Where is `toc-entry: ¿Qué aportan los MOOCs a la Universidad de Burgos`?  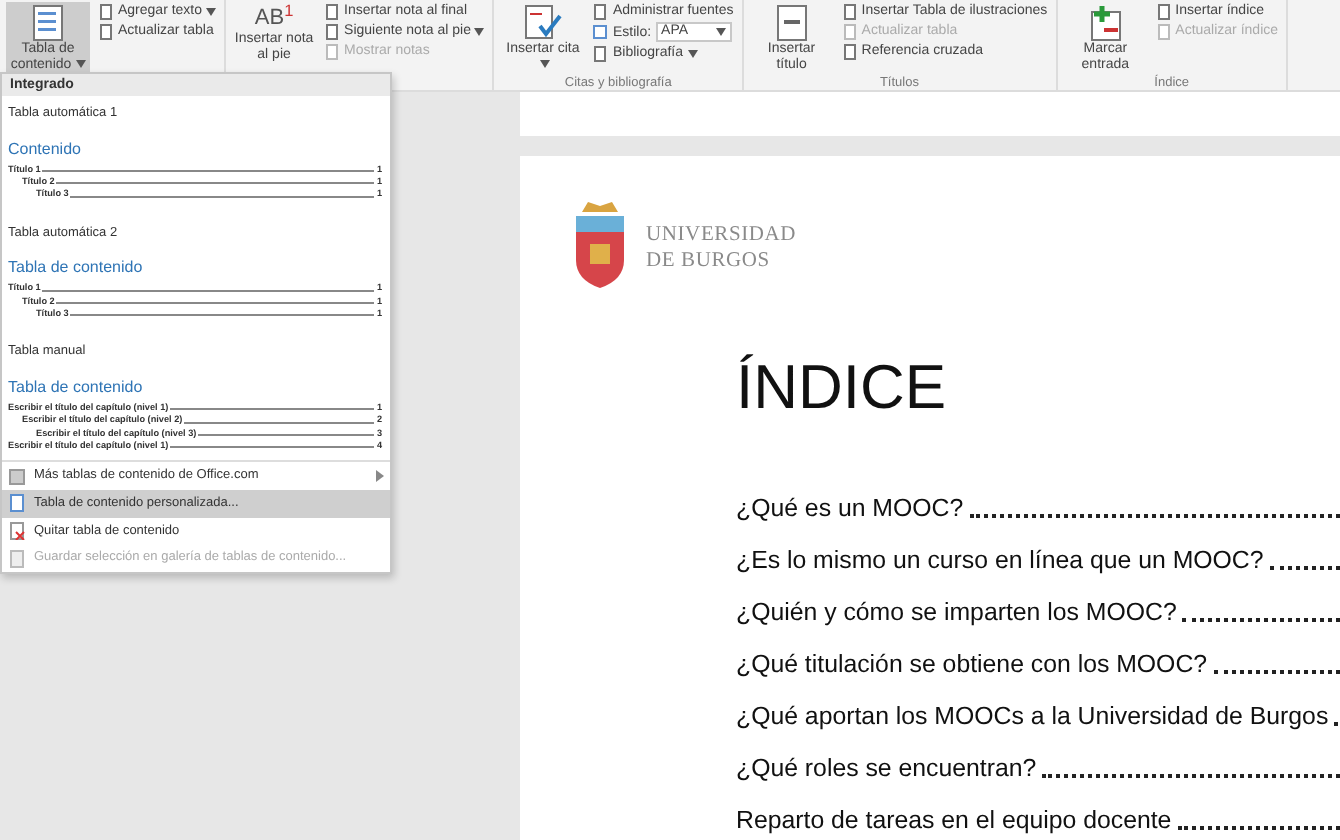 toc-entry: ¿Qué aportan los MOOCs a la Universidad de Burgos is located at coordinates (1032, 716).